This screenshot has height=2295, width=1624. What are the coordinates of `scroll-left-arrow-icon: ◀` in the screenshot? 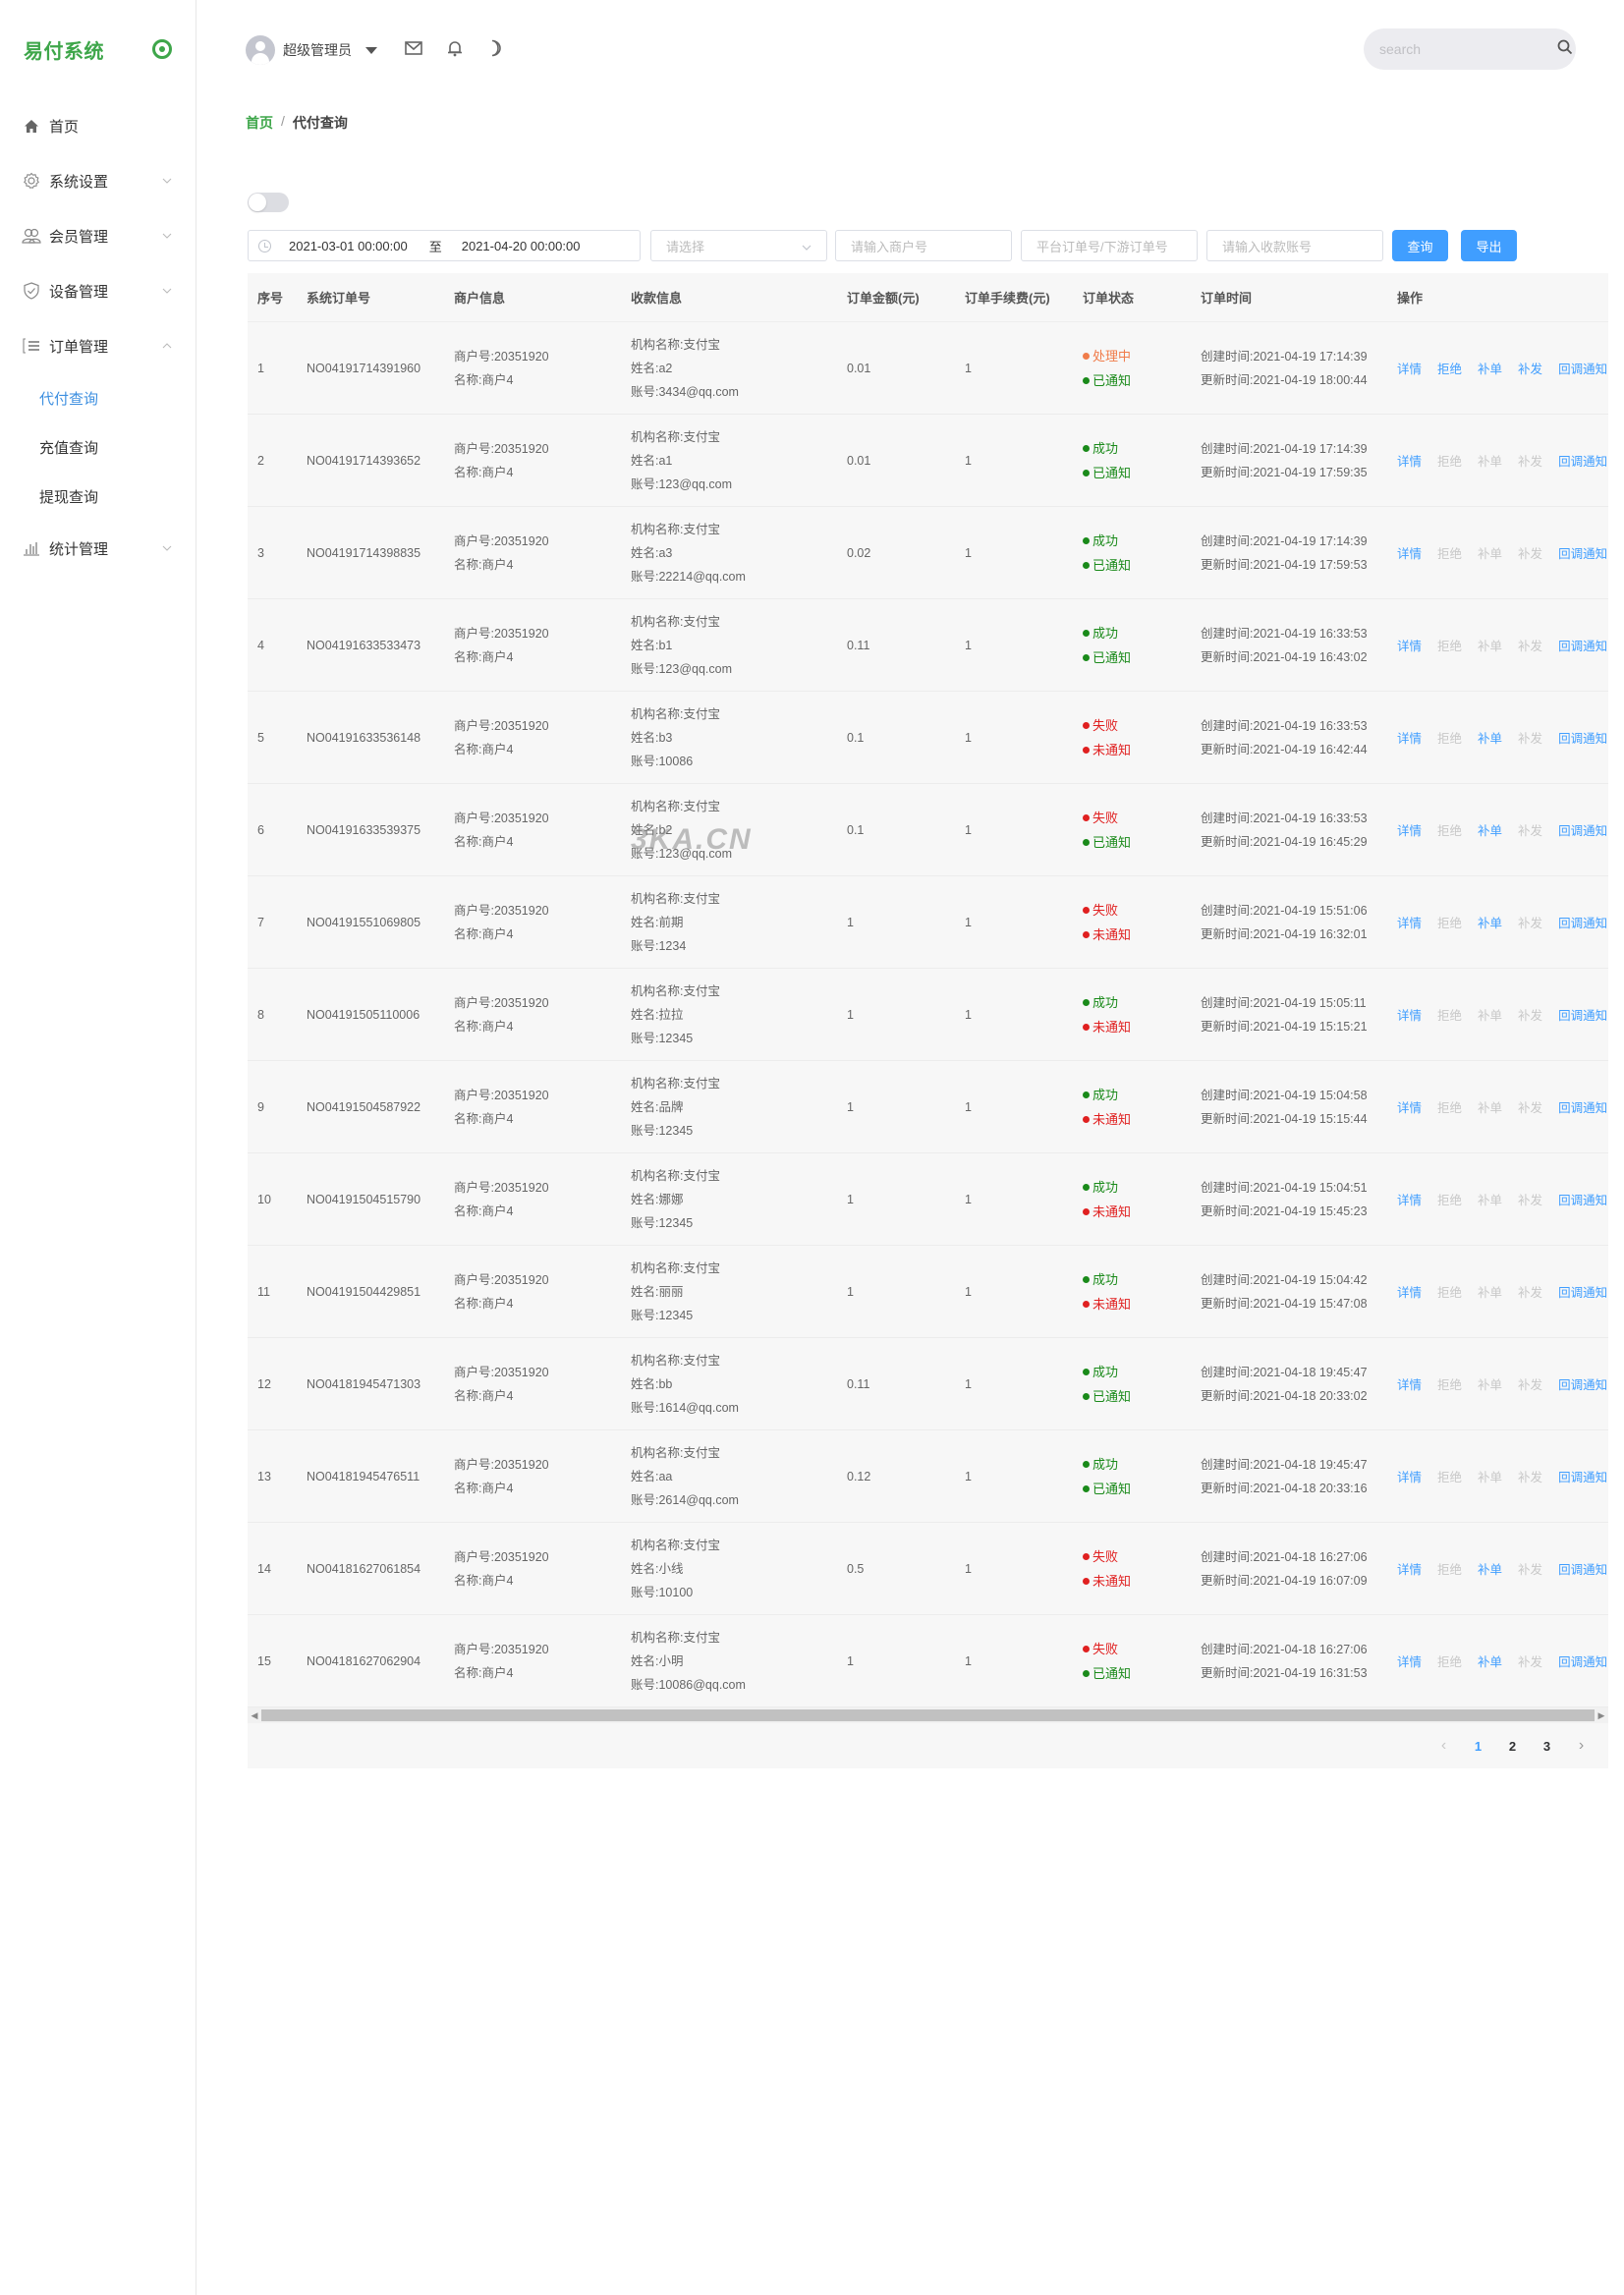 It's located at (254, 1716).